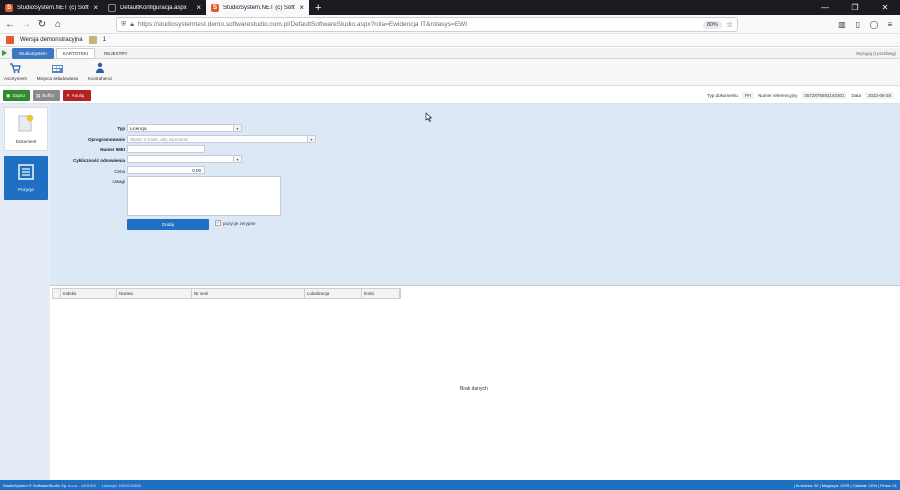 The width and height of the screenshot is (900, 490). What do you see at coordinates (874, 24) in the screenshot?
I see `account-icon: ◯` at bounding box center [874, 24].